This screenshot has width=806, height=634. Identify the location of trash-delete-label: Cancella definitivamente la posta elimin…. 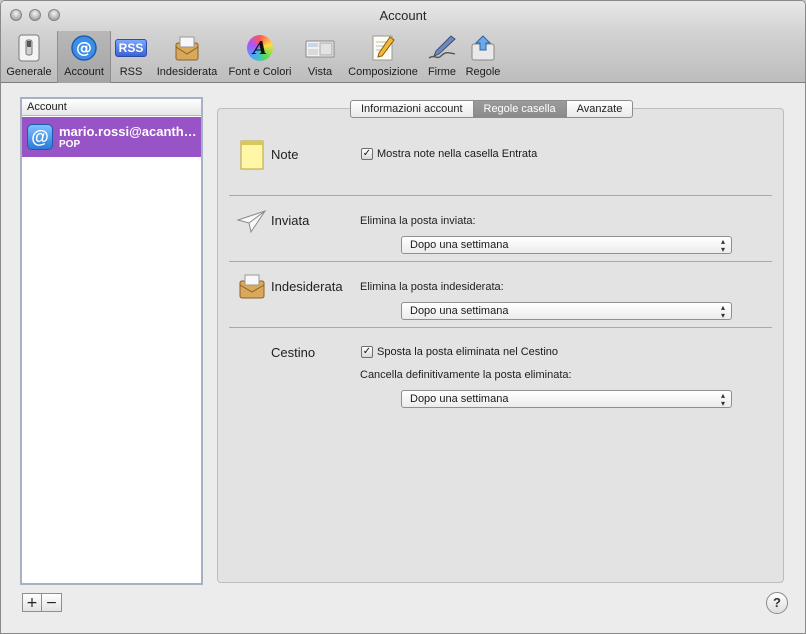
(466, 375).